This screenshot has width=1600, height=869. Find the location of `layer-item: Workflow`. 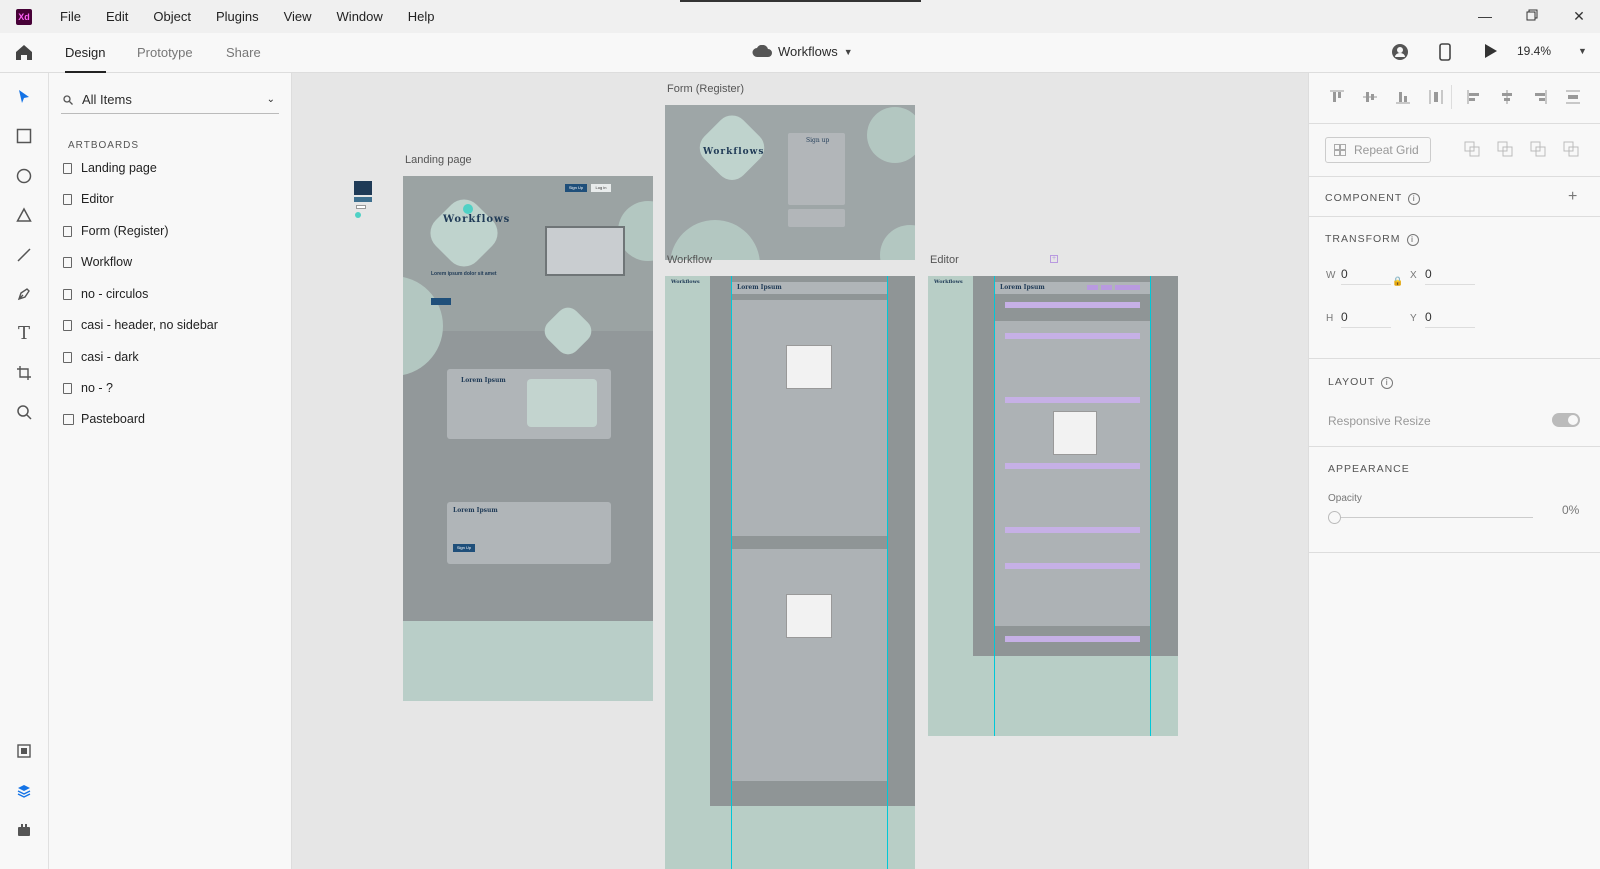

layer-item: Workflow is located at coordinates (97, 262).